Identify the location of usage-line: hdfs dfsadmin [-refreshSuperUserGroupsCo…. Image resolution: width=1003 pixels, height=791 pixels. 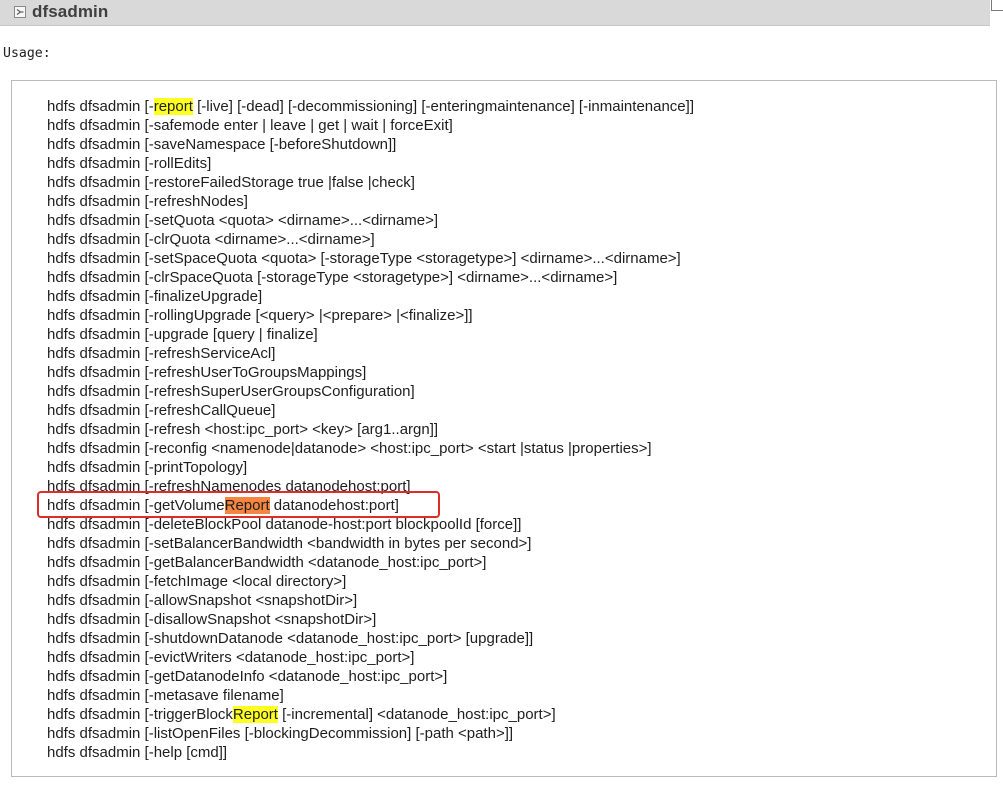
(370, 391).